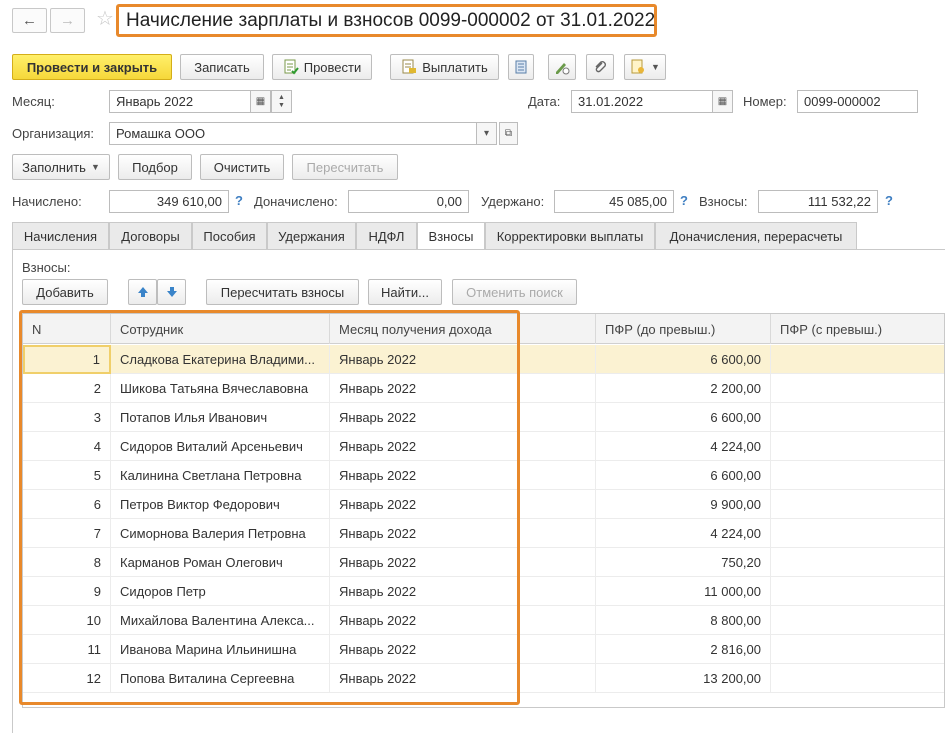 The image size is (945, 733). Describe the element at coordinates (311, 235) in the screenshot. I see `tab-deductions: Удержания` at that location.